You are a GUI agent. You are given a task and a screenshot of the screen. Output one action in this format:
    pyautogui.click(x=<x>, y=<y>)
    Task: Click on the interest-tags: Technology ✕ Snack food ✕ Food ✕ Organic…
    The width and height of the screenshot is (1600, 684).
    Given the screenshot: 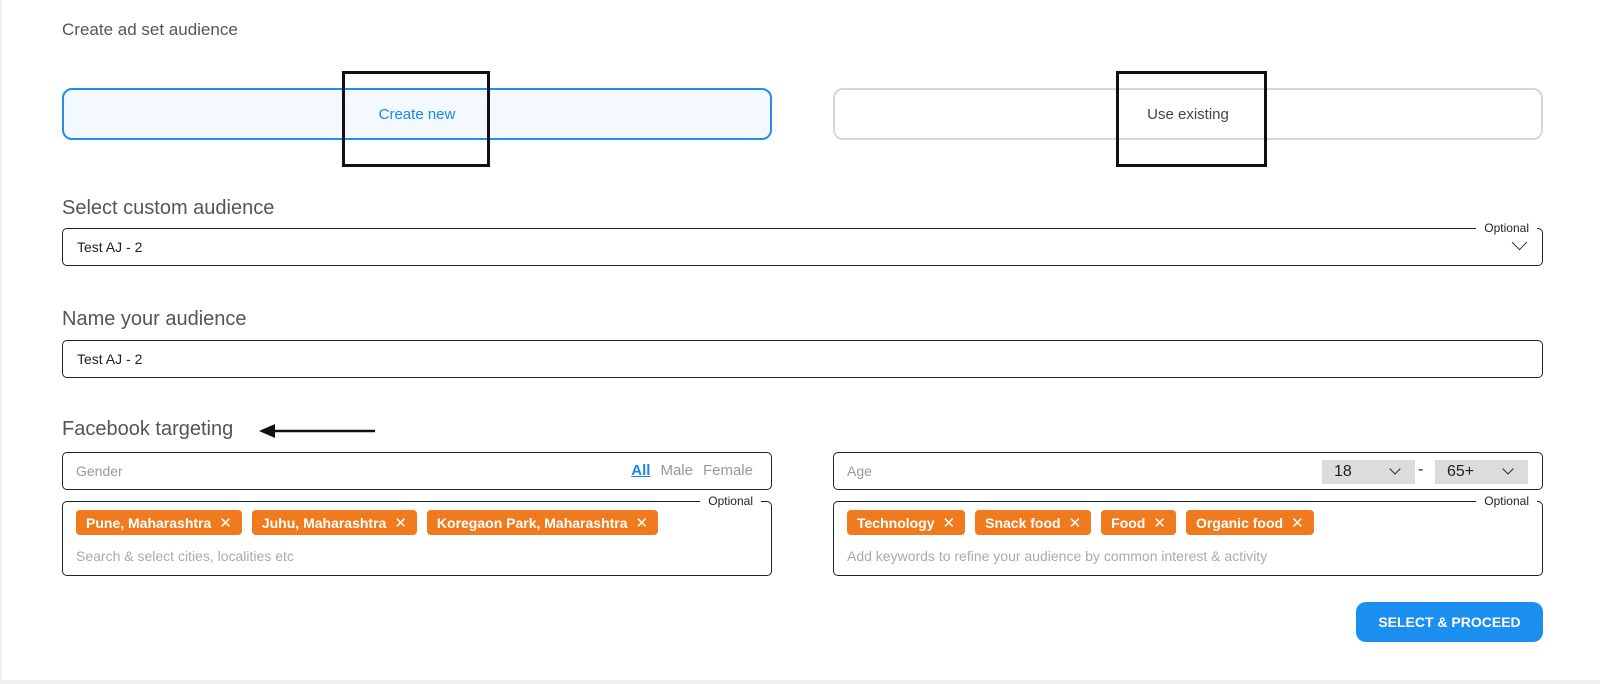 What is the action you would take?
    pyautogui.click(x=1080, y=522)
    